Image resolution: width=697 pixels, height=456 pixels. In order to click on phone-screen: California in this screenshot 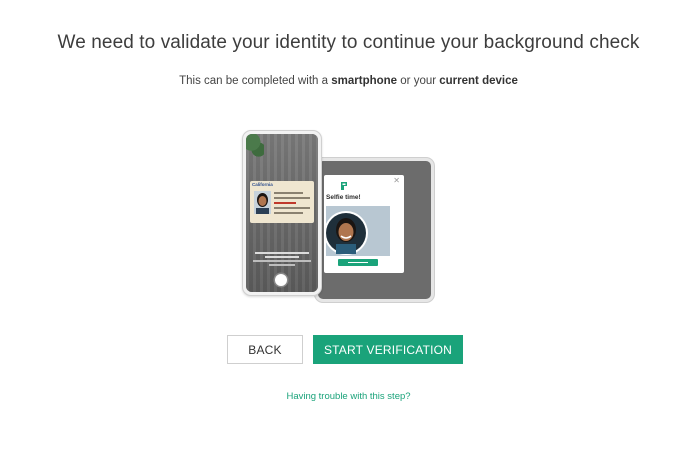, I will do `click(282, 213)`.